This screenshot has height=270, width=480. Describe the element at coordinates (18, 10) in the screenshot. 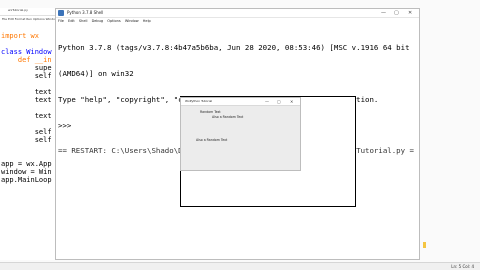

I see `editor-title: wxTutorial.py` at that location.